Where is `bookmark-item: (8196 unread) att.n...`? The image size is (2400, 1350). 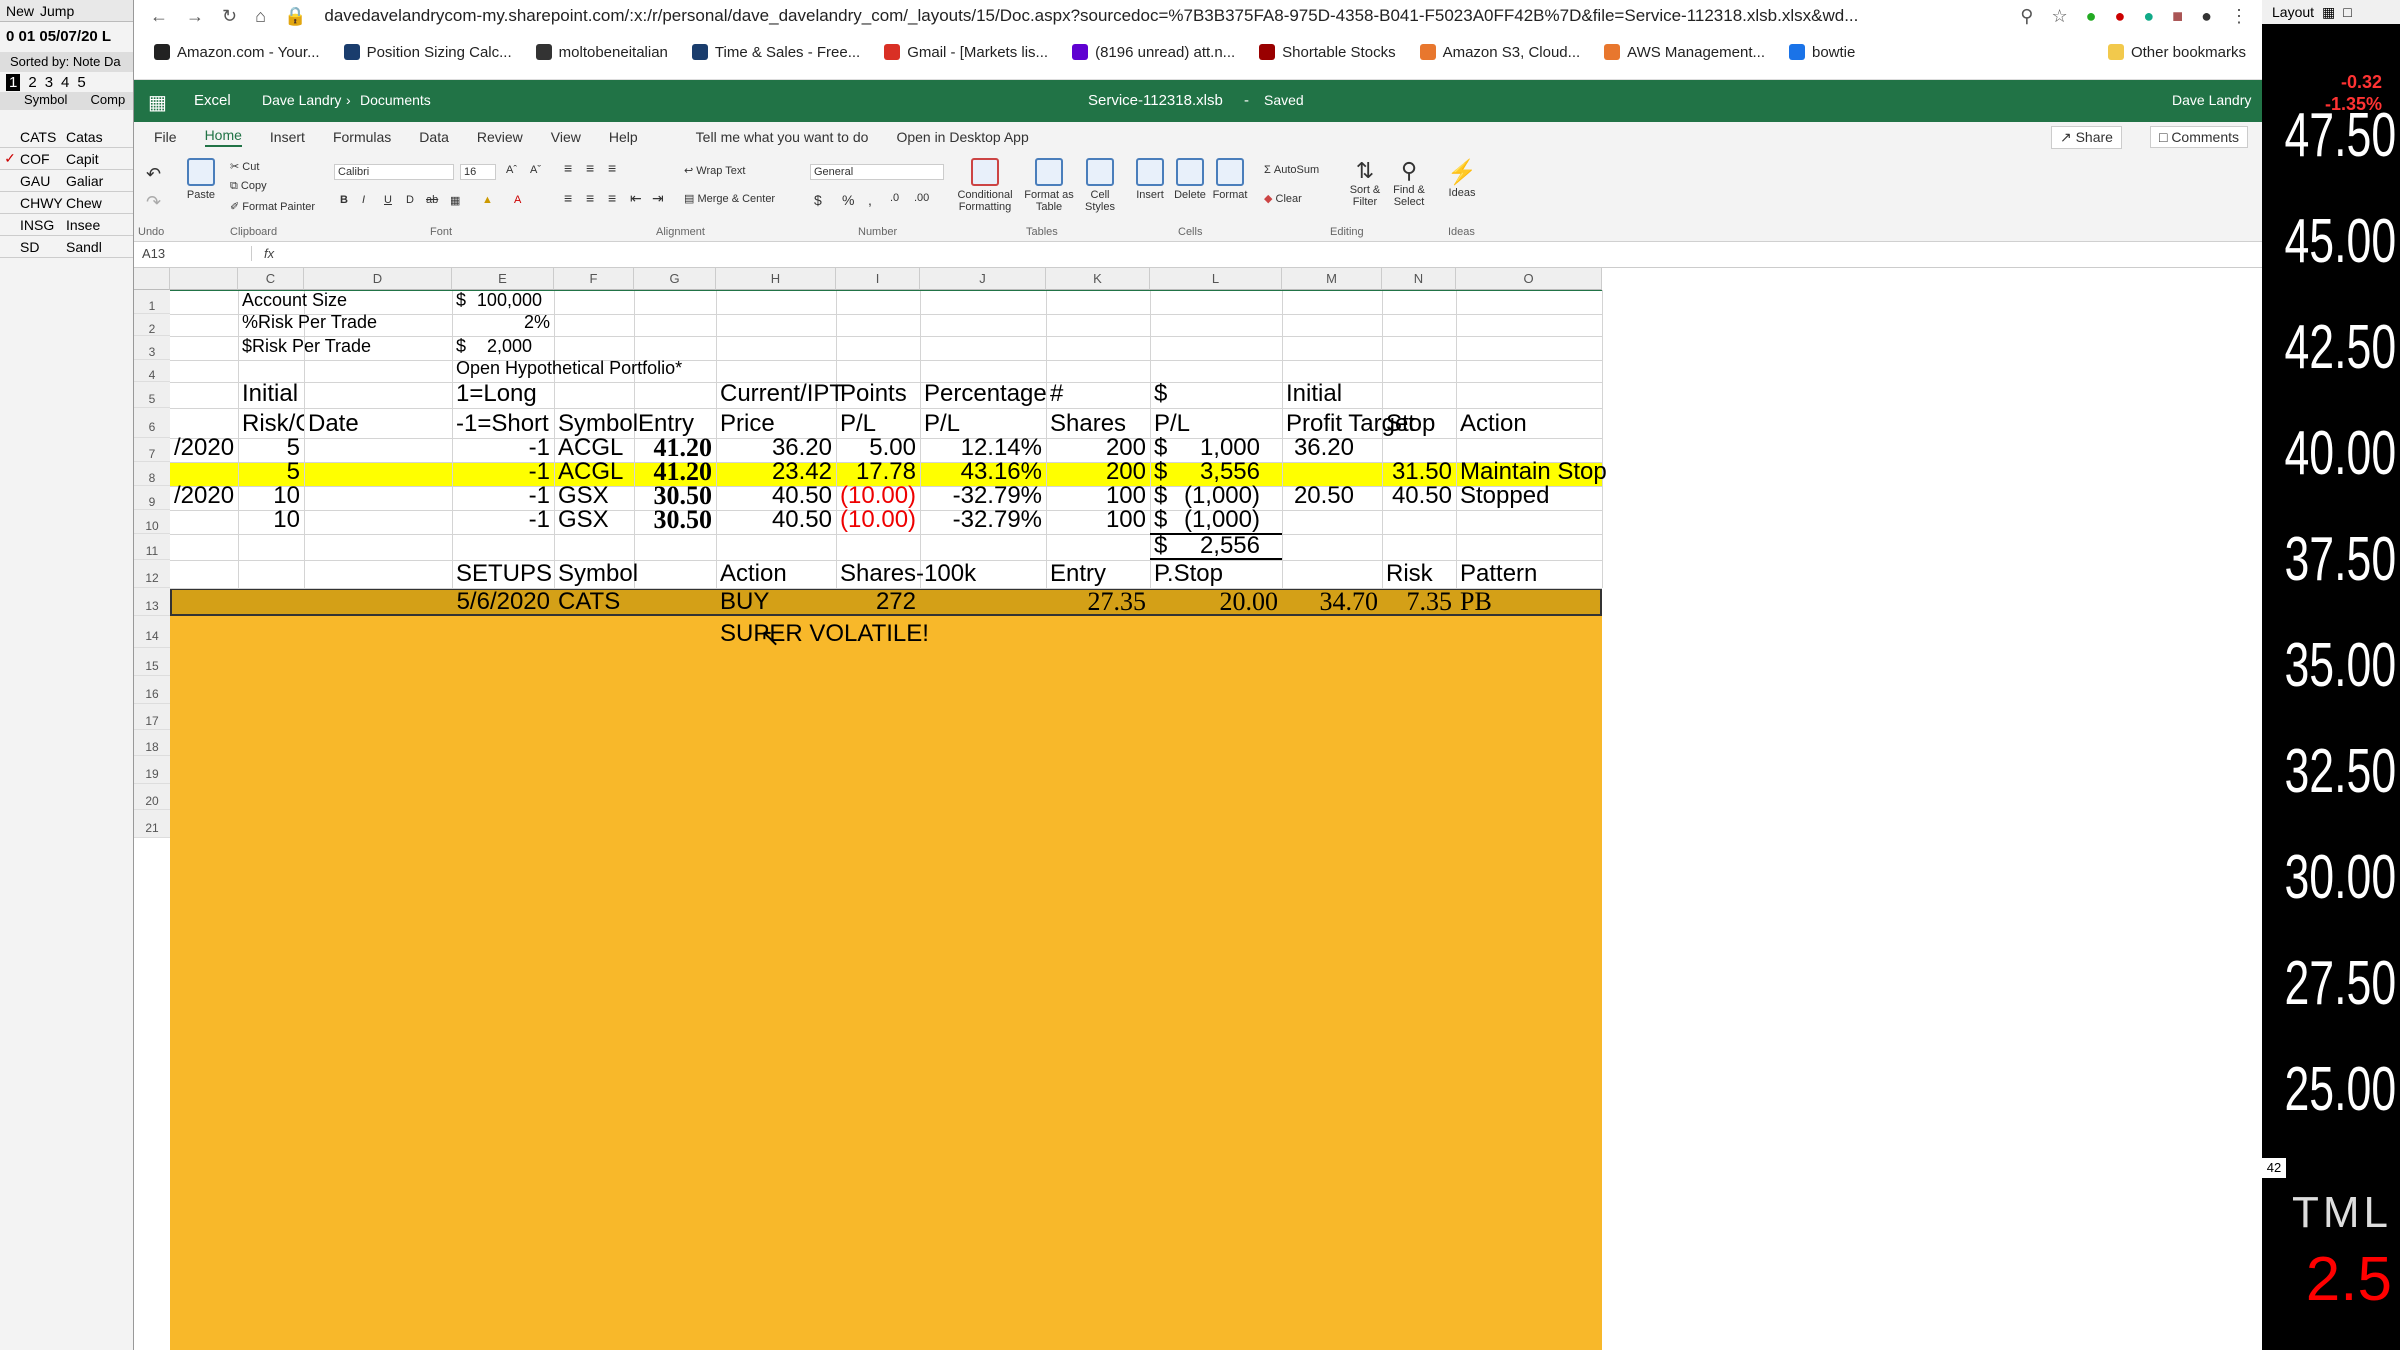 bookmark-item: (8196 unread) att.n... is located at coordinates (1153, 52).